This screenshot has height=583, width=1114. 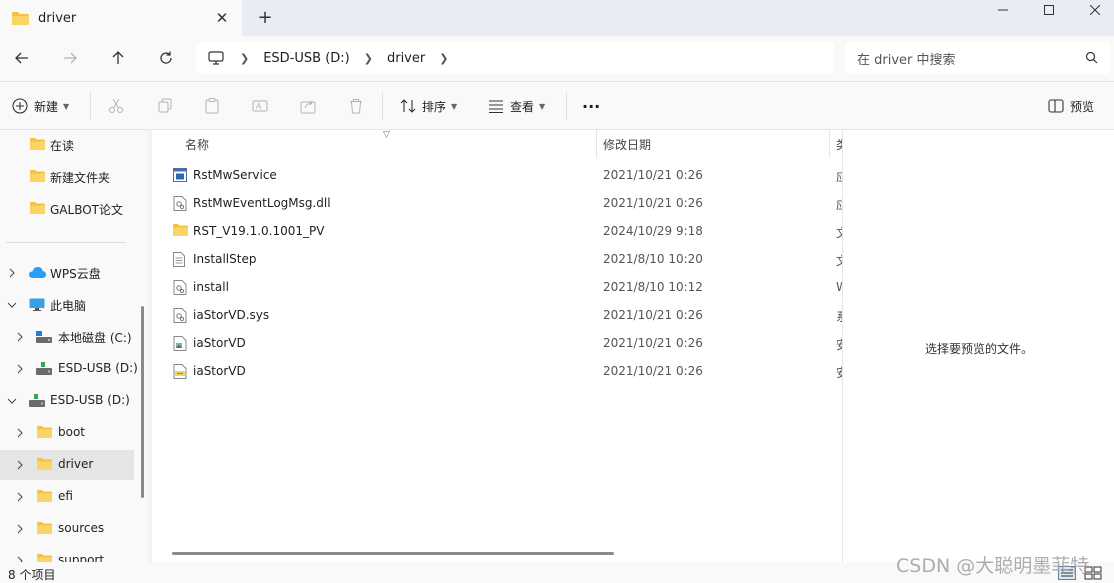 What do you see at coordinates (222, 18) in the screenshot?
I see `close-tab-icon: ✕` at bounding box center [222, 18].